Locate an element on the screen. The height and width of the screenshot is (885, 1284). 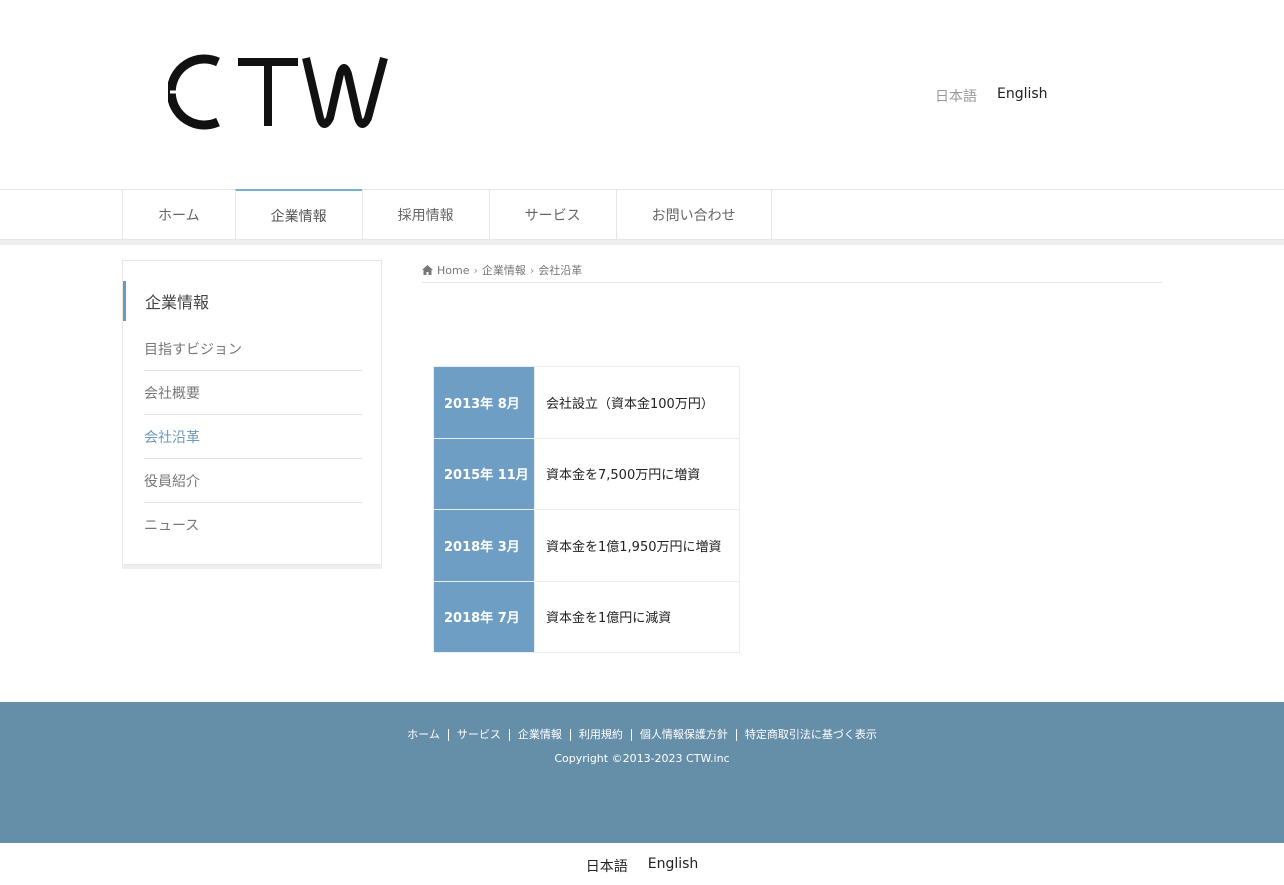
footer-link-privacy: 個人情報保護方針 is located at coordinates (683, 735).